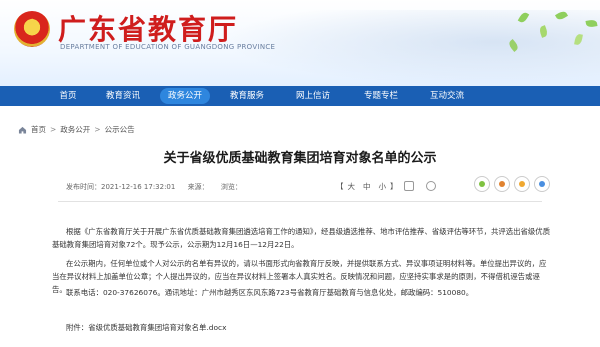 The image size is (600, 347). I want to click on home-icon, so click(22, 130).